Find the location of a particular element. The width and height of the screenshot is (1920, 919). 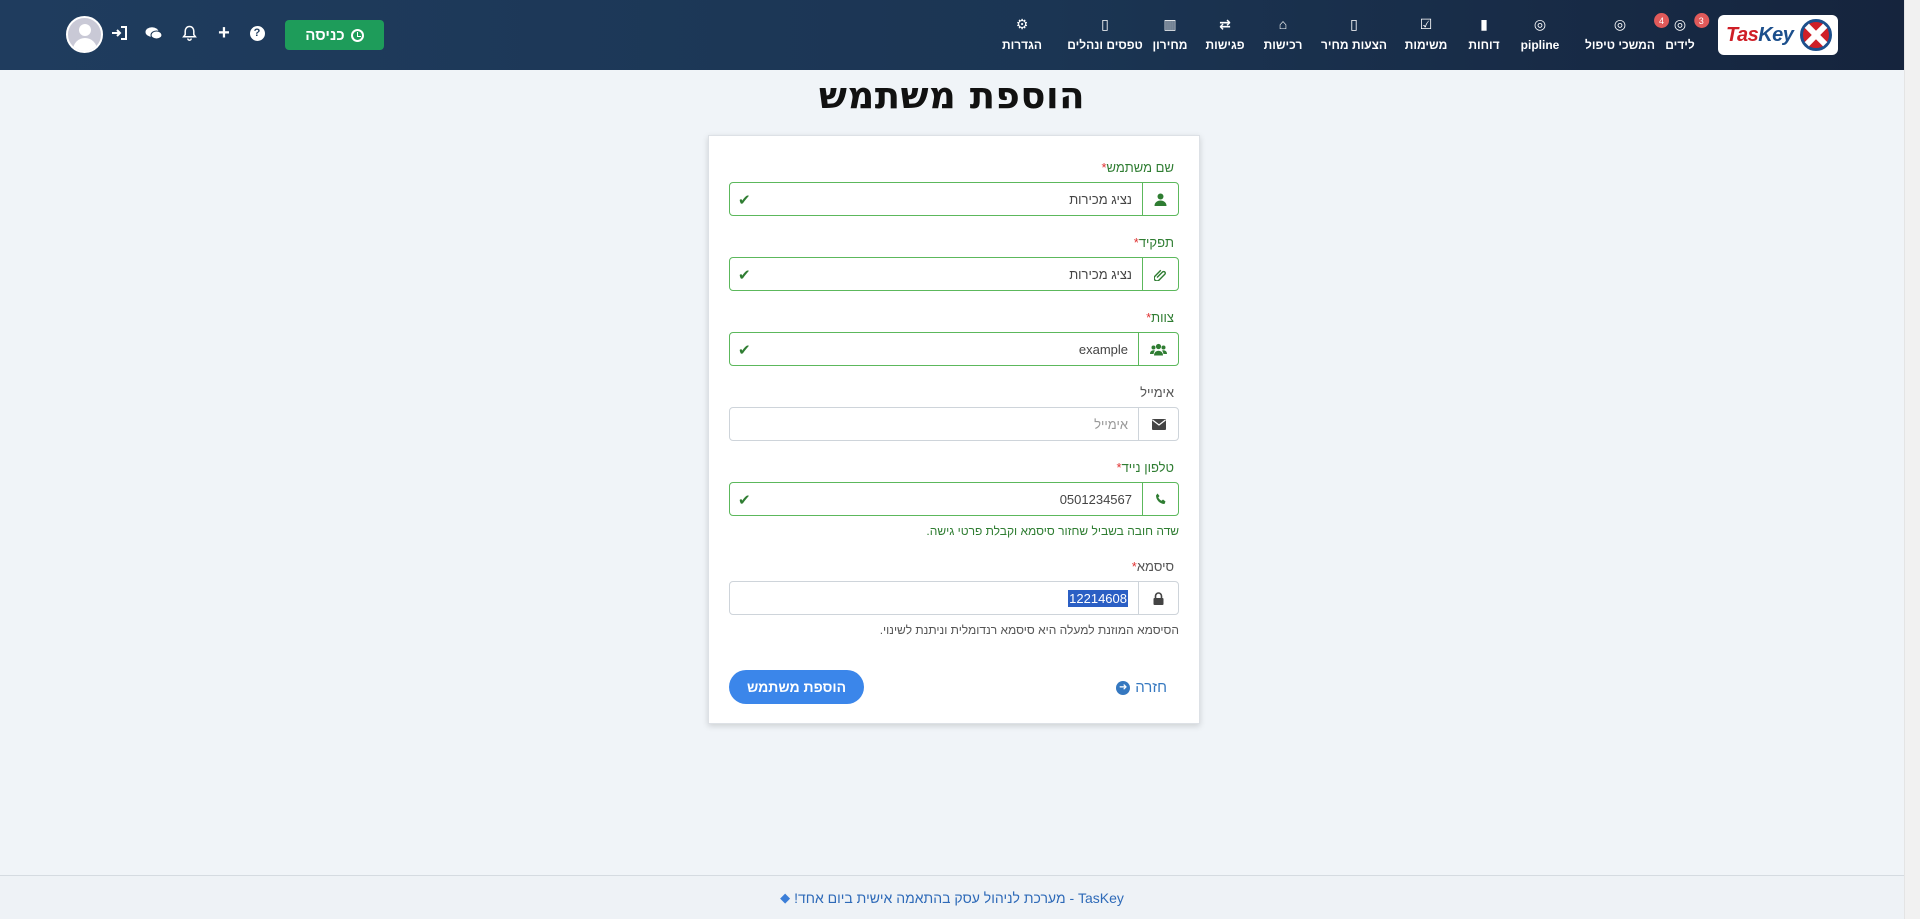

nav-item-label: המשכי טיפול is located at coordinates (1620, 45).